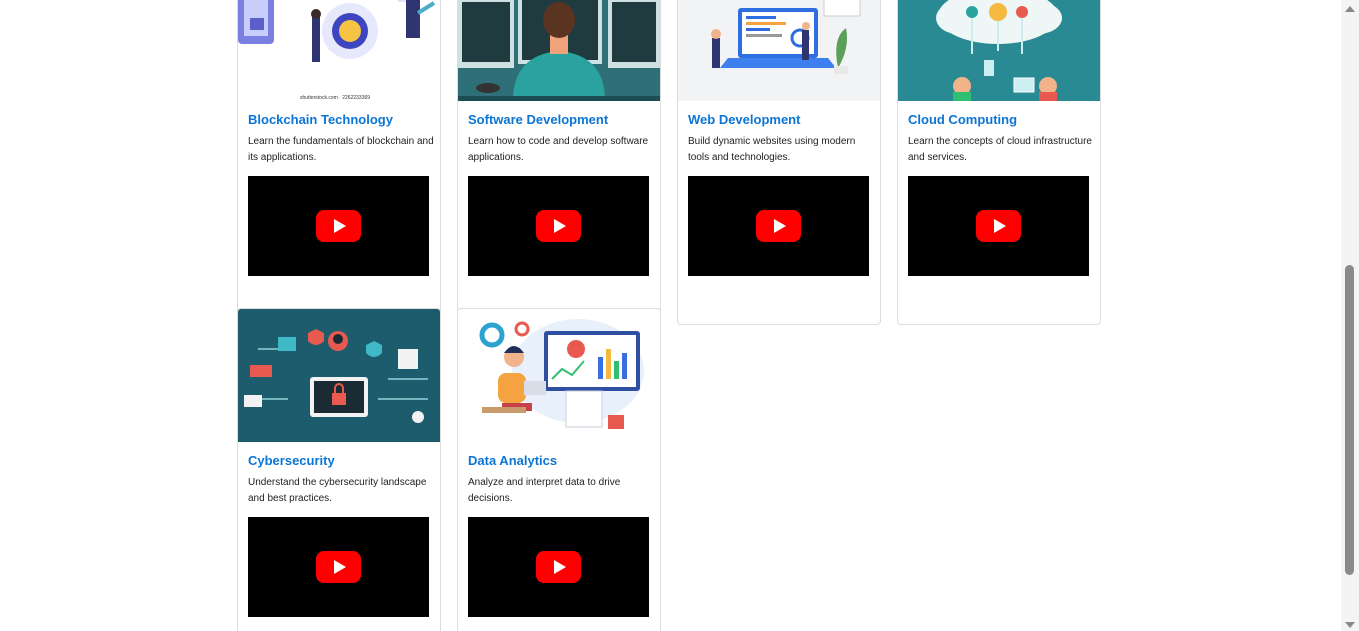 The image size is (1359, 631). What do you see at coordinates (291, 460) in the screenshot?
I see `course-title: Cybersecurity` at bounding box center [291, 460].